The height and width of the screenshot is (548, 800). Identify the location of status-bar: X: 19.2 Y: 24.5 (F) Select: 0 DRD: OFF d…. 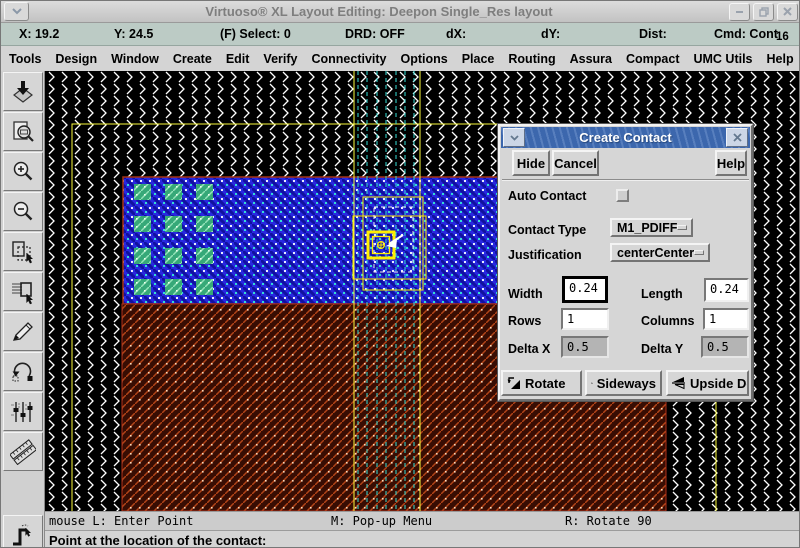
(400, 34).